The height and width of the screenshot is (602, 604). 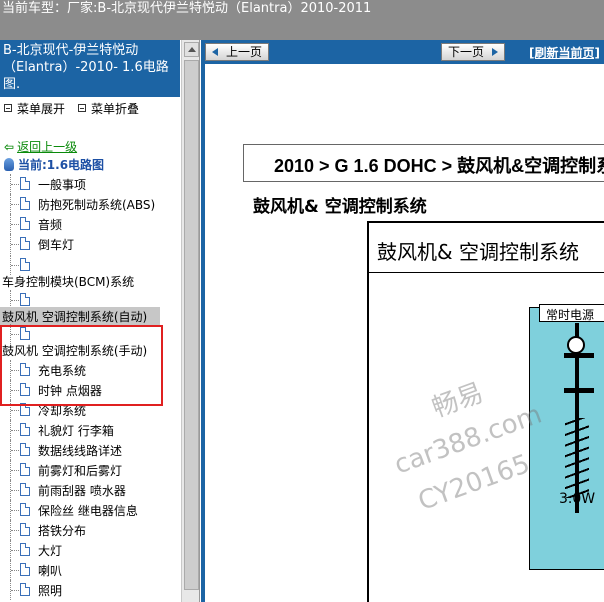 I want to click on back-link-label: 返回上一级, so click(x=47, y=147).